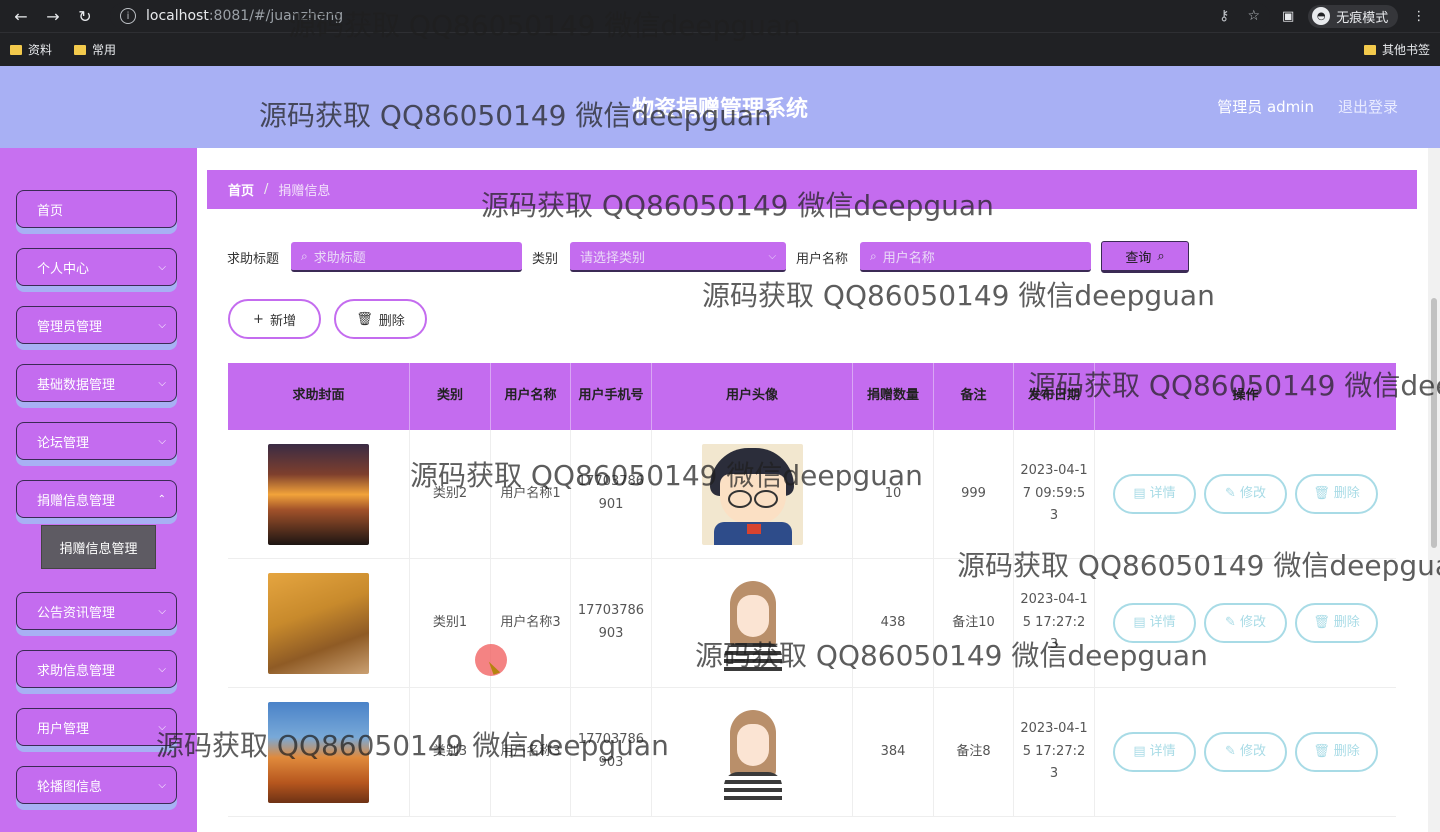 The height and width of the screenshot is (832, 1440). Describe the element at coordinates (976, 257) in the screenshot. I see `username-search-input: ⌕ 用户名称` at that location.